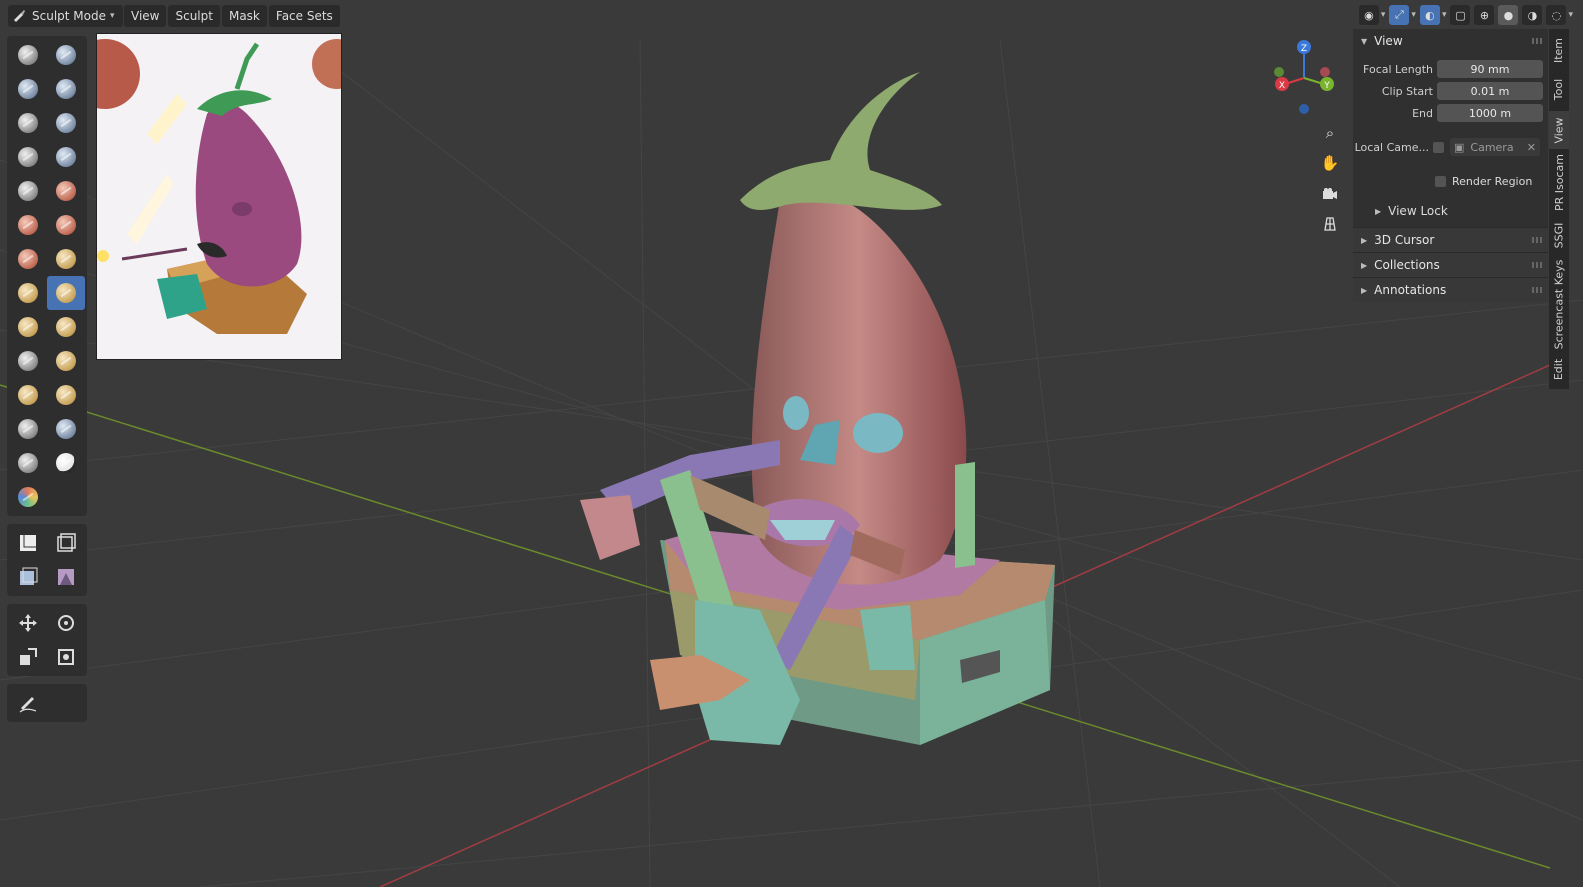 The image size is (1583, 887). What do you see at coordinates (66, 327) in the screenshot?
I see `snake-hook-brush-icon` at bounding box center [66, 327].